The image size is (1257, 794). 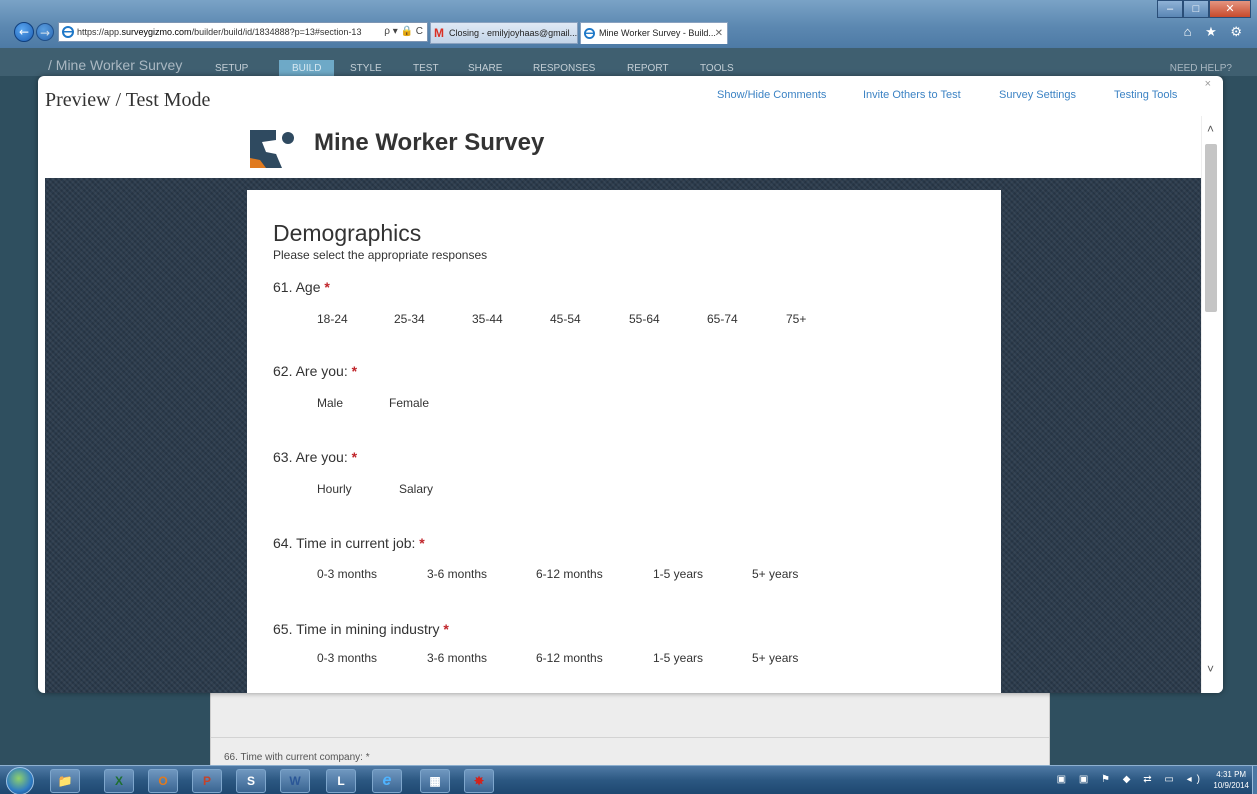 I want to click on home-favorites-settings-icons: ⌂ ★ ⚙, so click(x=1215, y=32).